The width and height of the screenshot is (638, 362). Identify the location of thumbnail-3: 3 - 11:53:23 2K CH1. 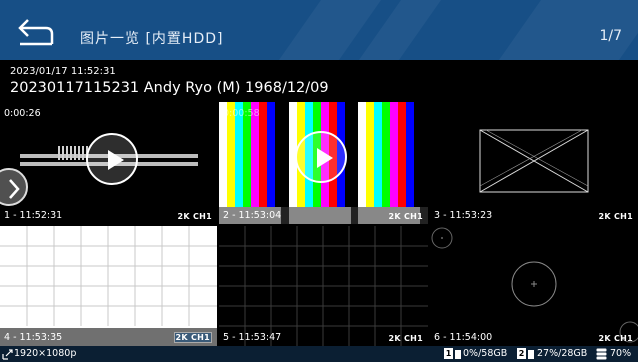
(534, 163).